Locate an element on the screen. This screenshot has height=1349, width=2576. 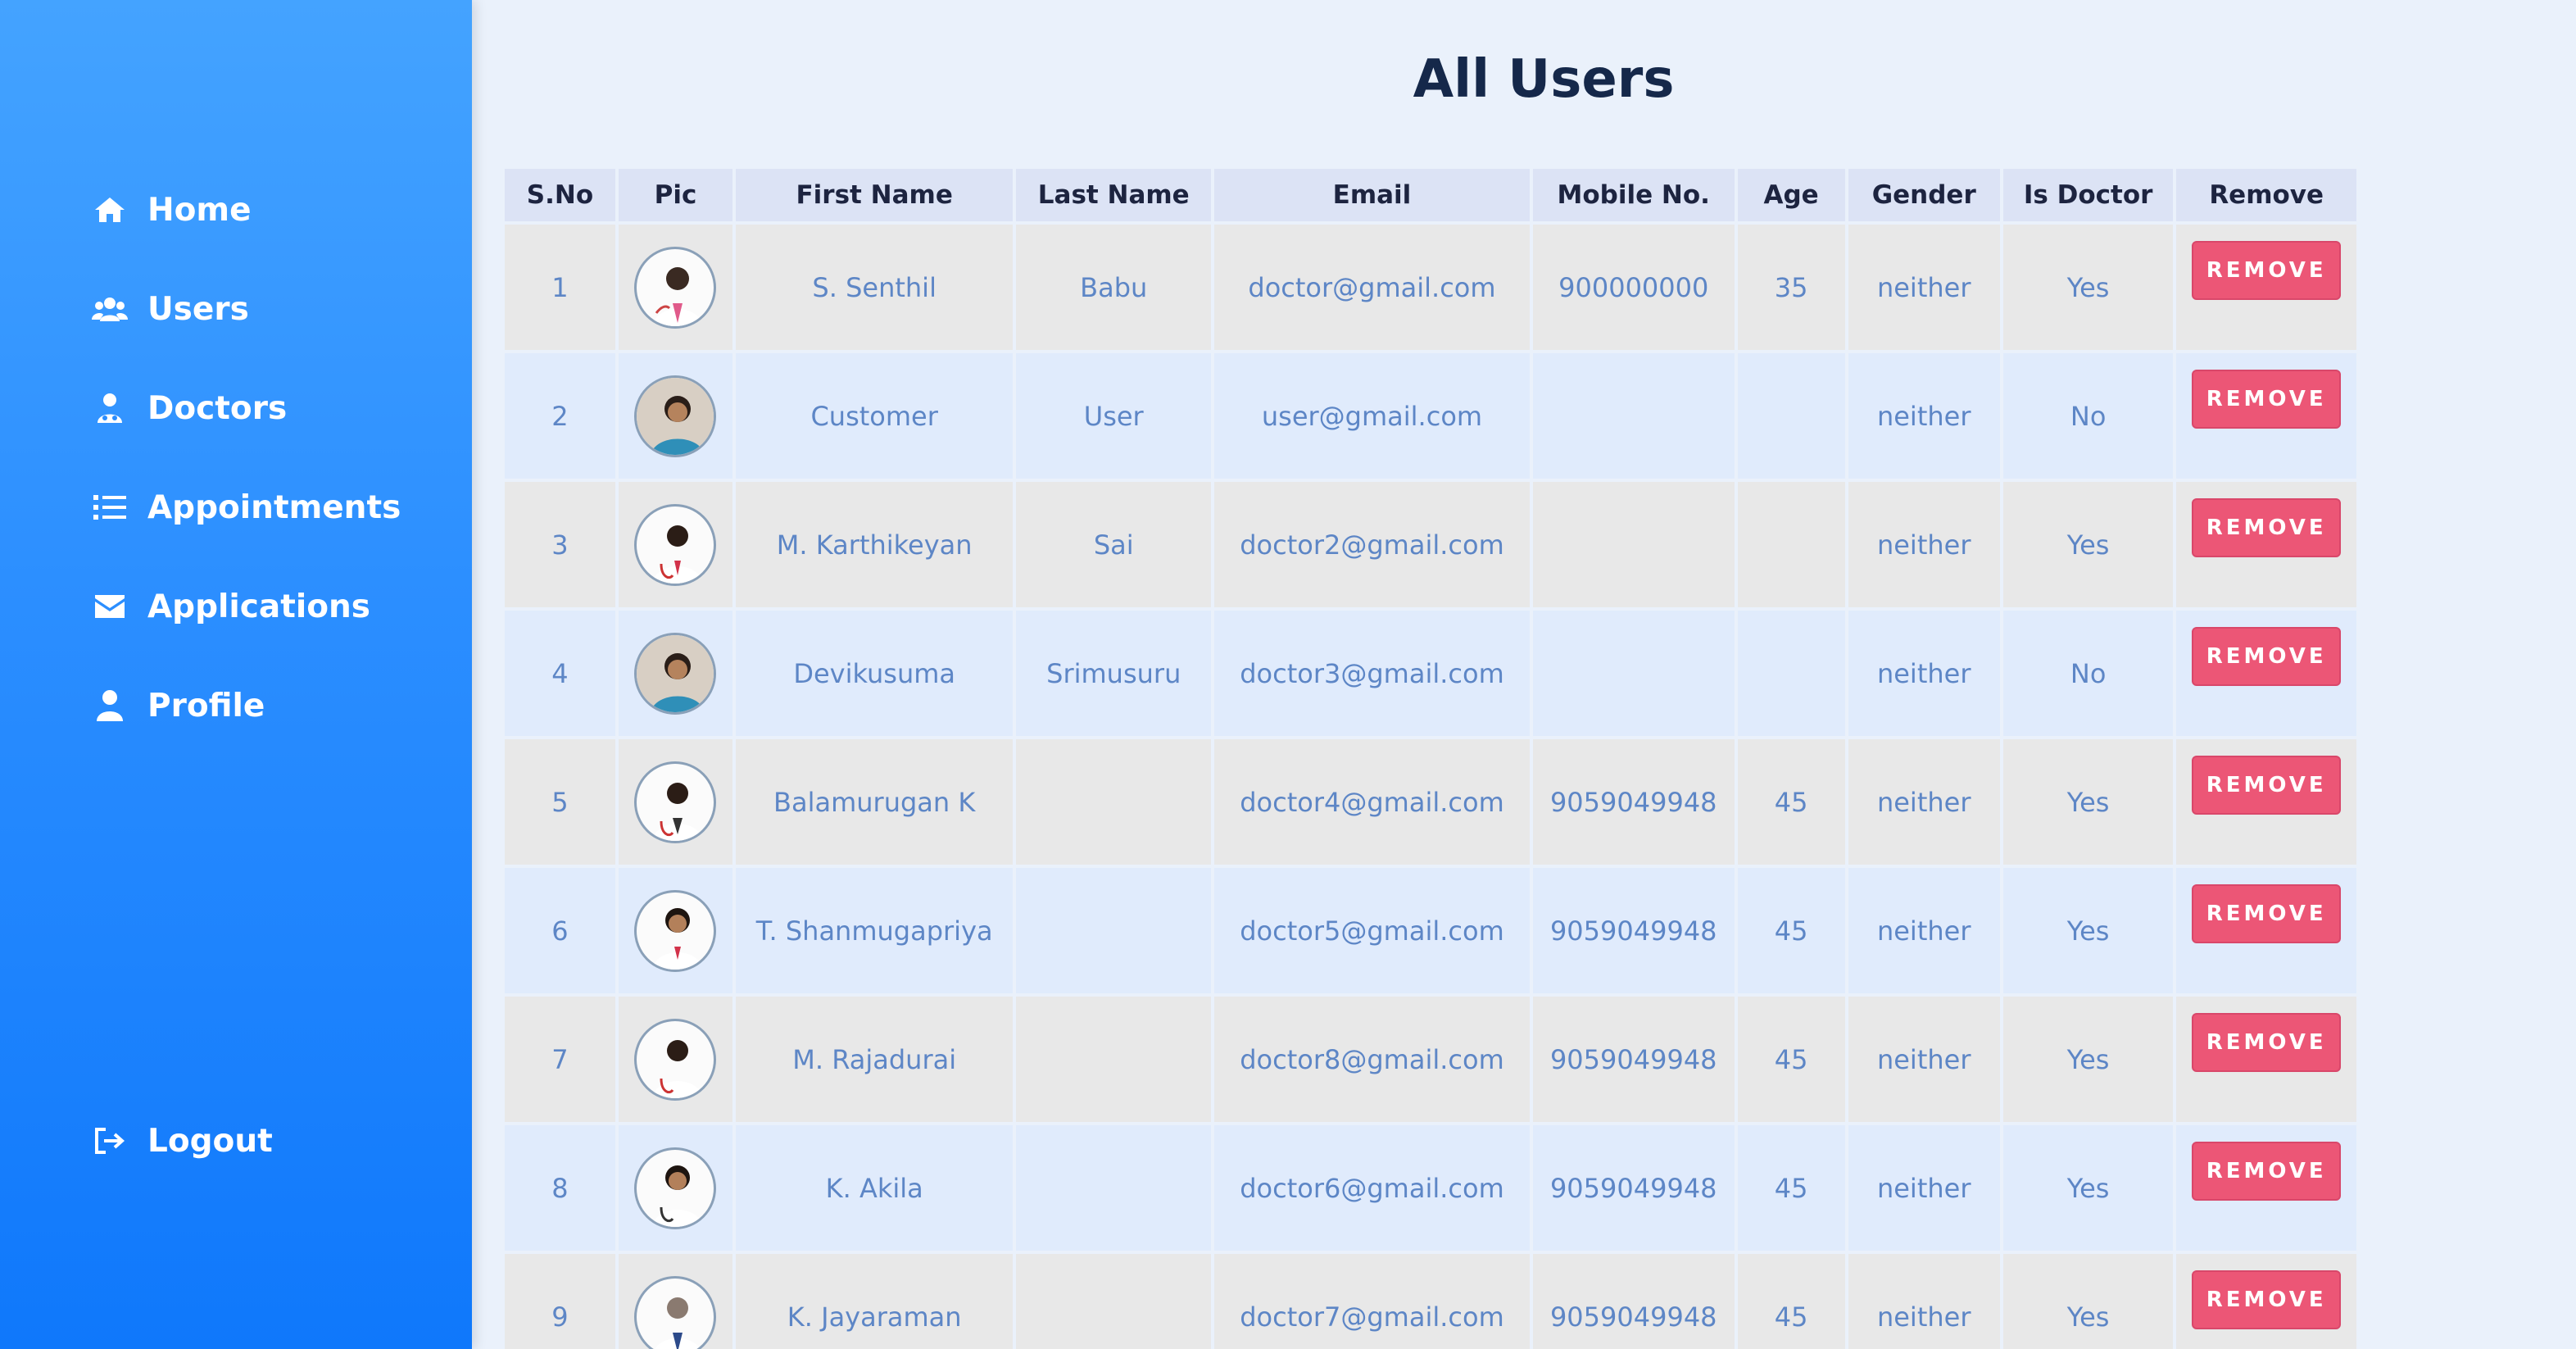
cell-last-name: Sai is located at coordinates (1114, 544).